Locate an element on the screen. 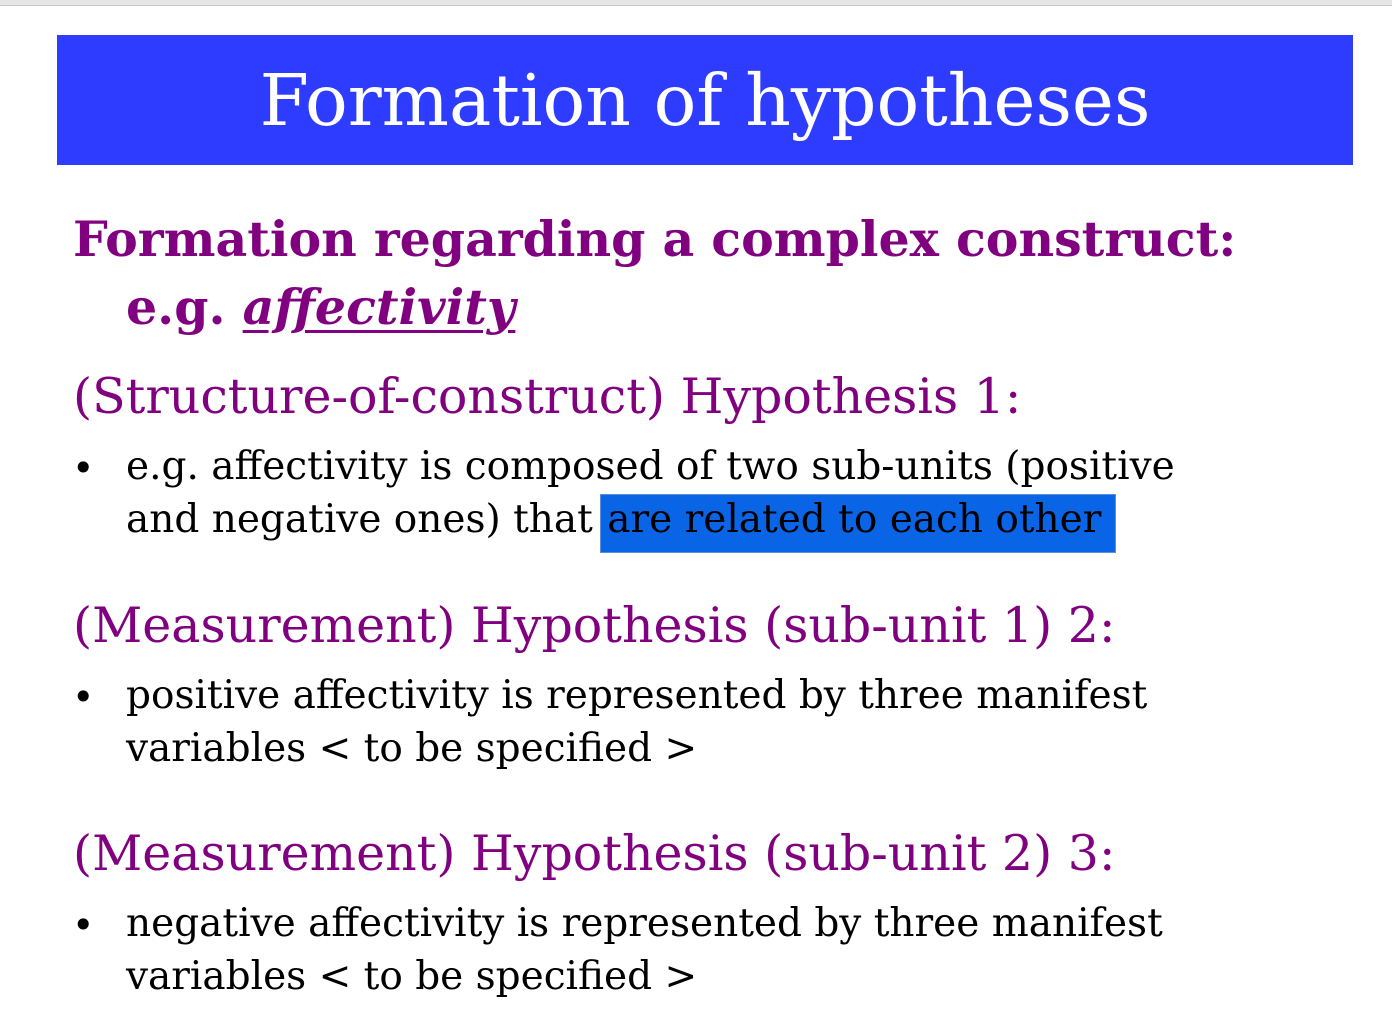 This screenshot has width=1392, height=1036. hypothesis-1-heading: (Structure-of-construct) Hypothesis 1: is located at coordinates (547, 396).